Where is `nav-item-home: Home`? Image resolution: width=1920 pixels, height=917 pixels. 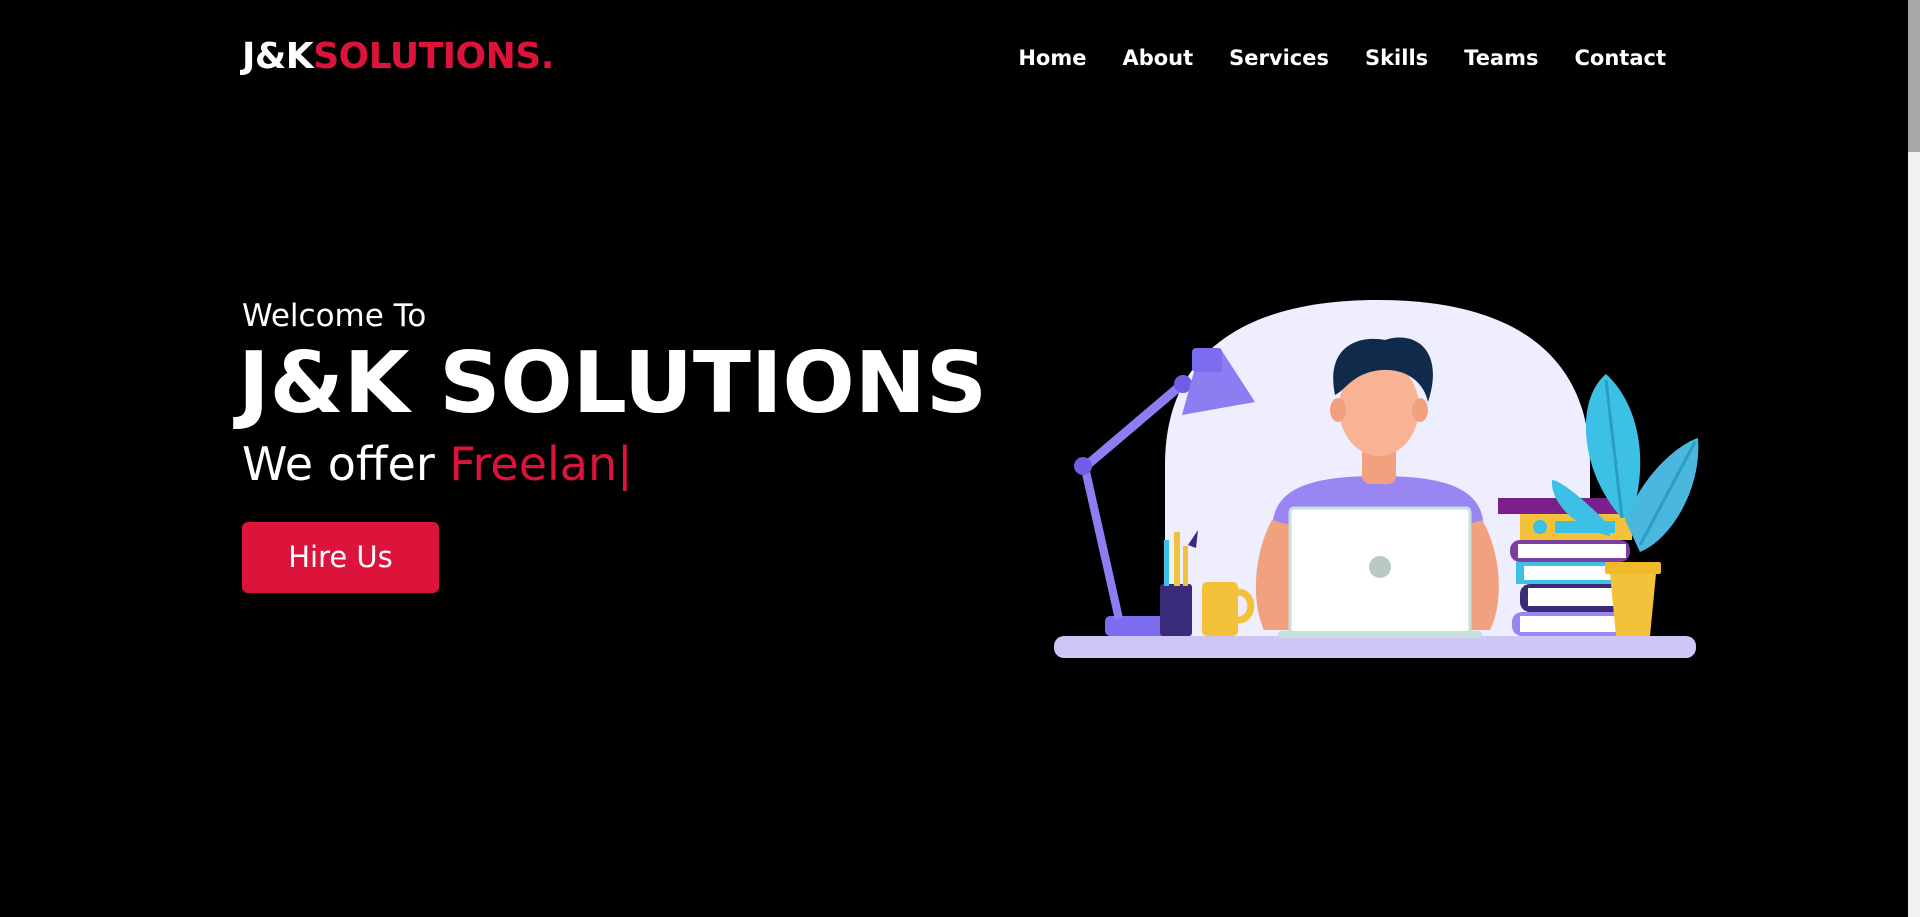 nav-item-home: Home is located at coordinates (1052, 58).